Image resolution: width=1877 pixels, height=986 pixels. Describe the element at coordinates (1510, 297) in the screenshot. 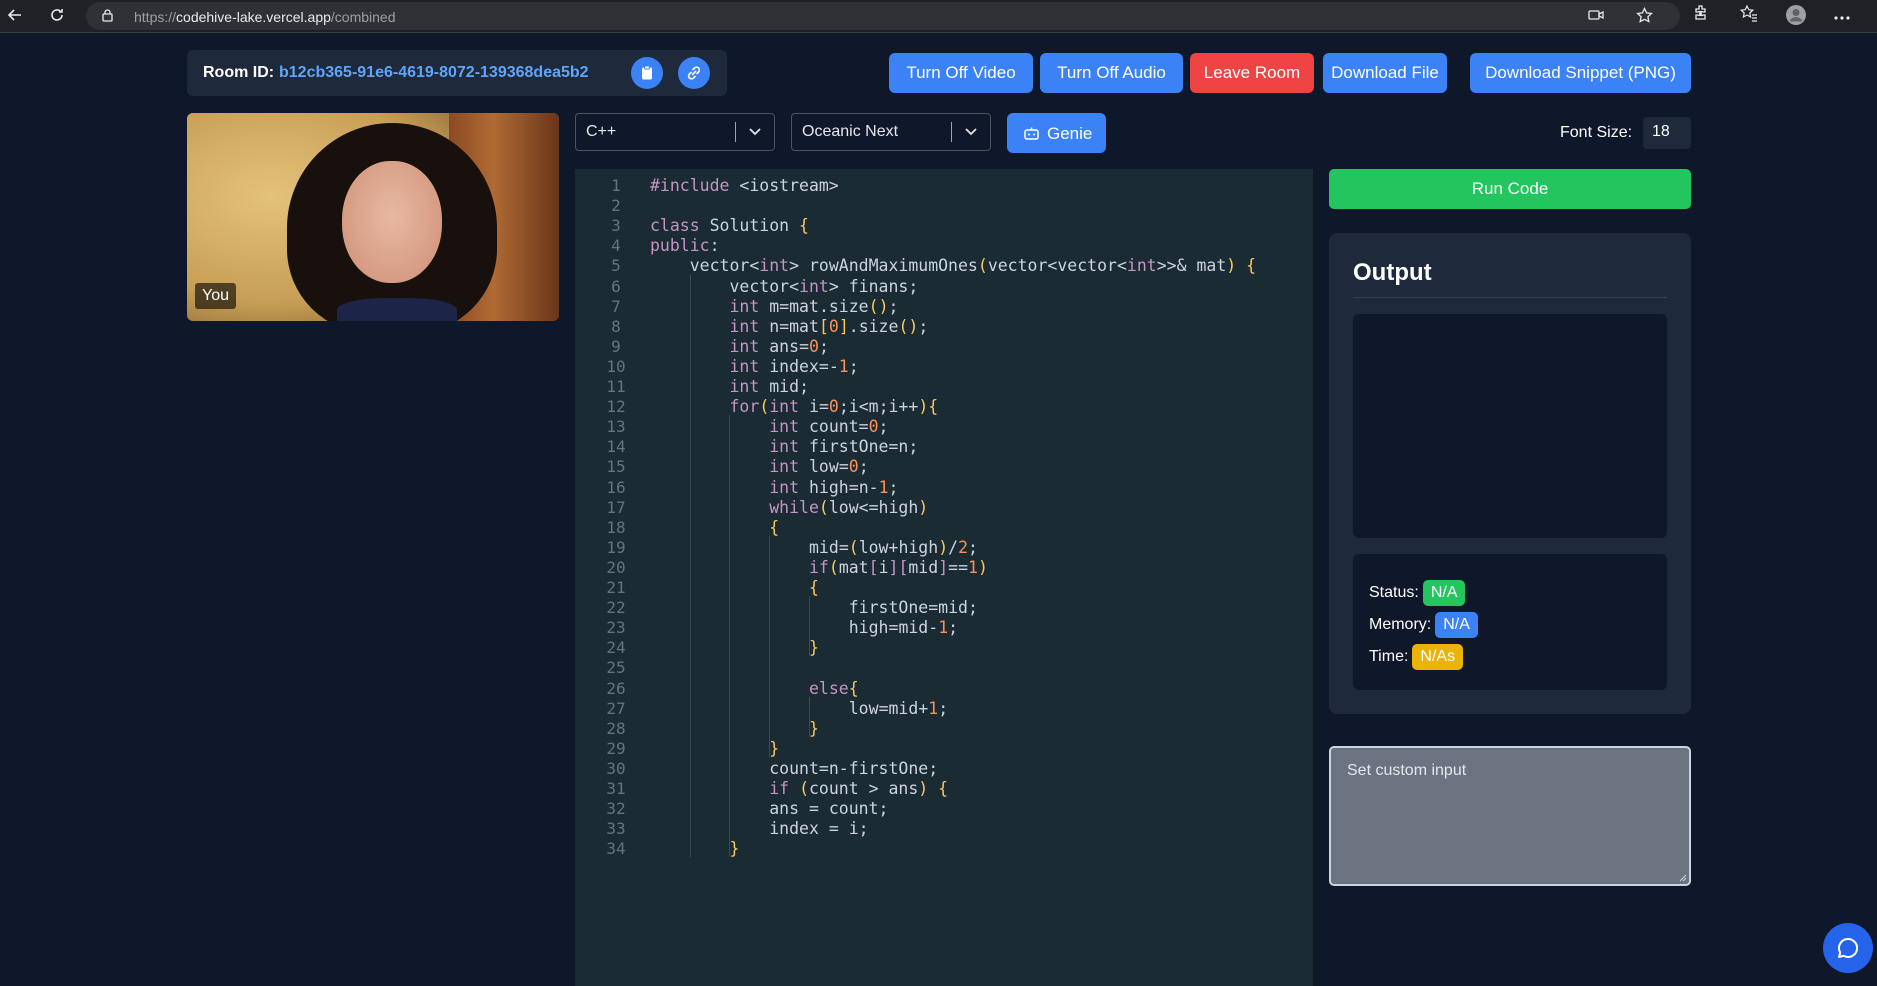

I see `output-divider` at that location.